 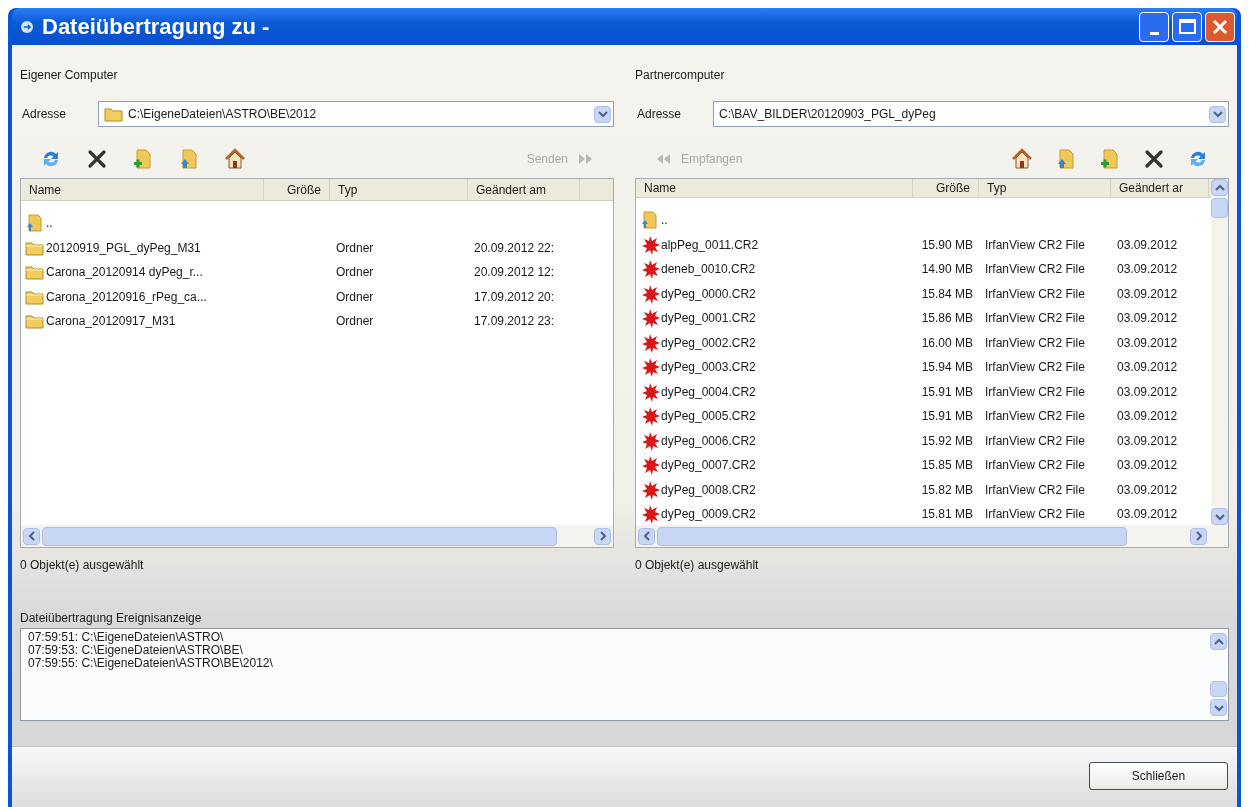 What do you see at coordinates (524, 189) in the screenshot?
I see `column-header: Geändert am` at bounding box center [524, 189].